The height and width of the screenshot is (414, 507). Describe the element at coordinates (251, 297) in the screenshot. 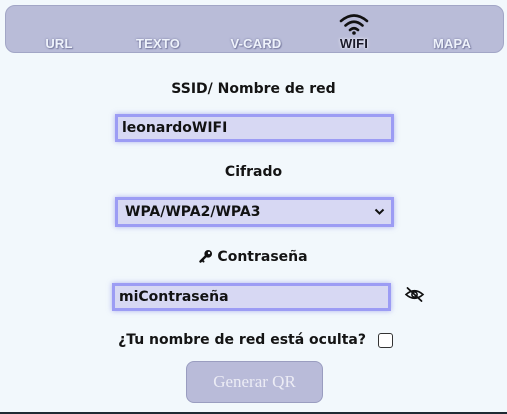

I see `password-input` at that location.